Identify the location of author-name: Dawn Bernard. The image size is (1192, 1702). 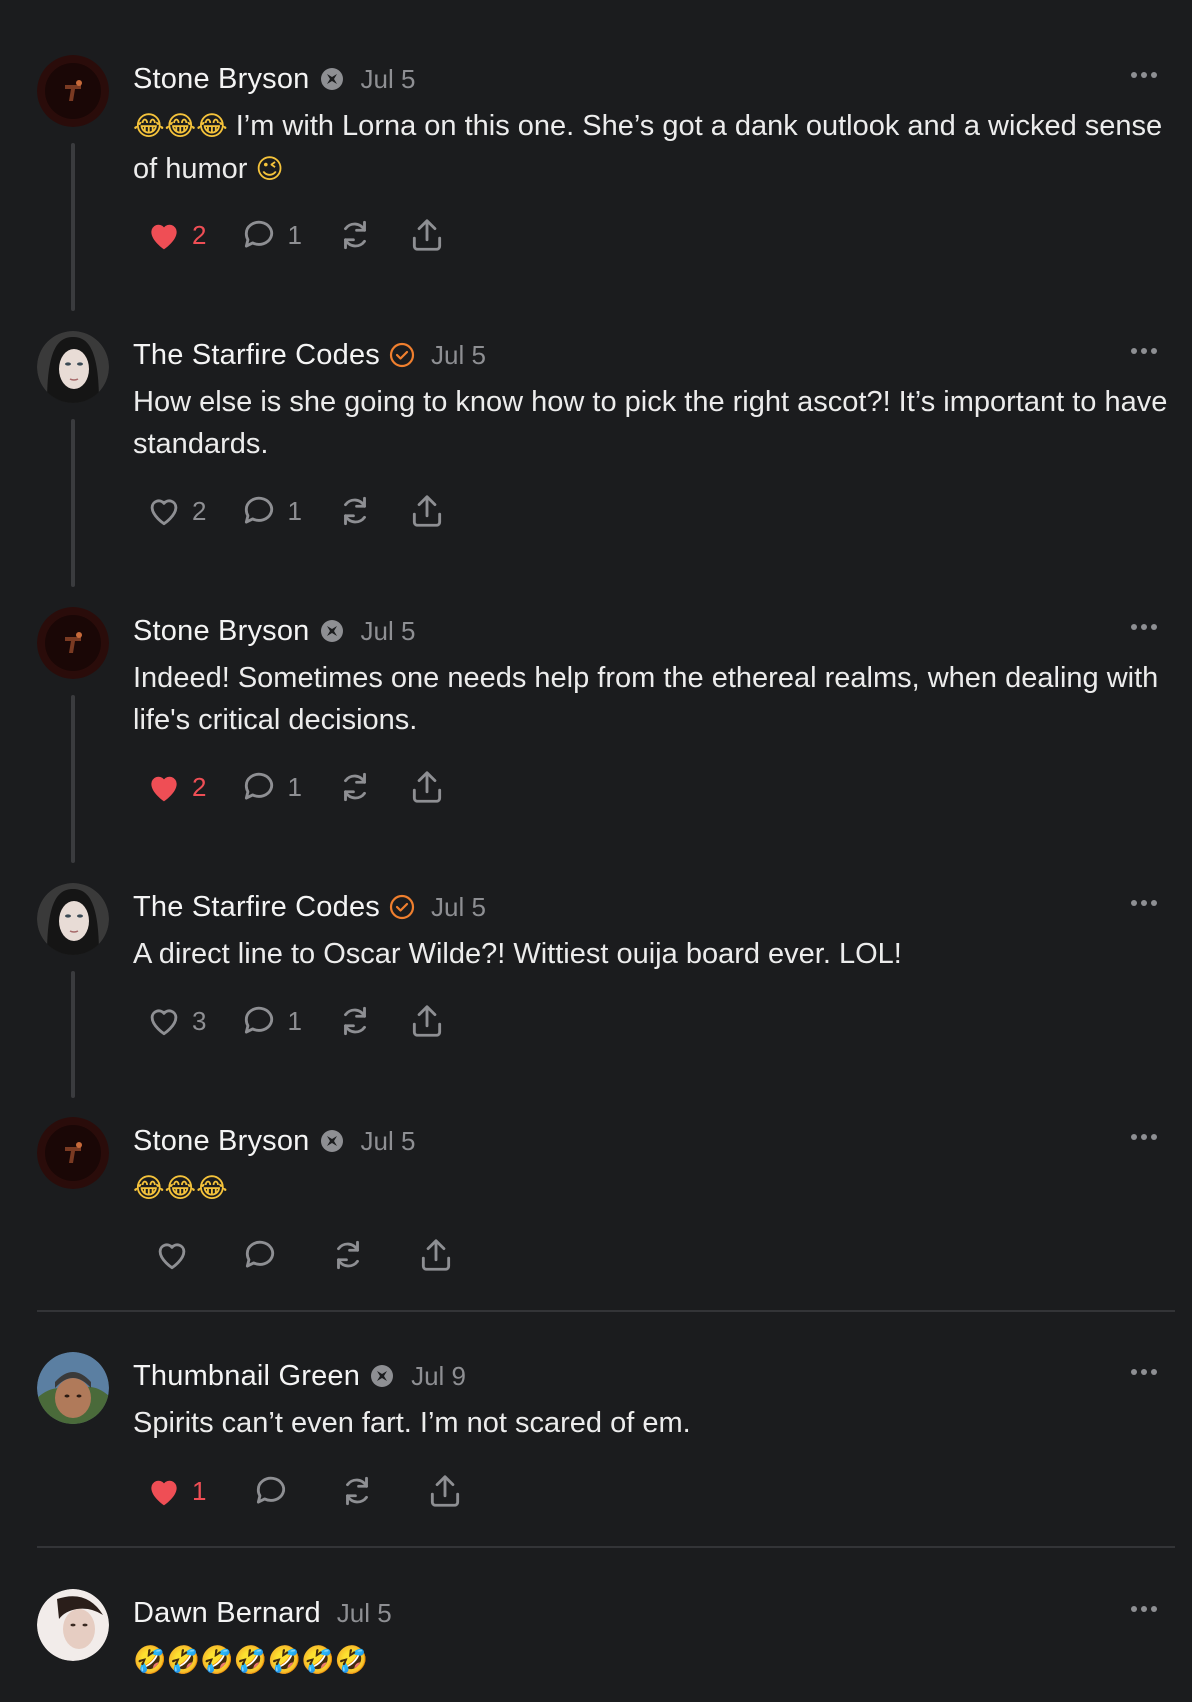
(227, 1613).